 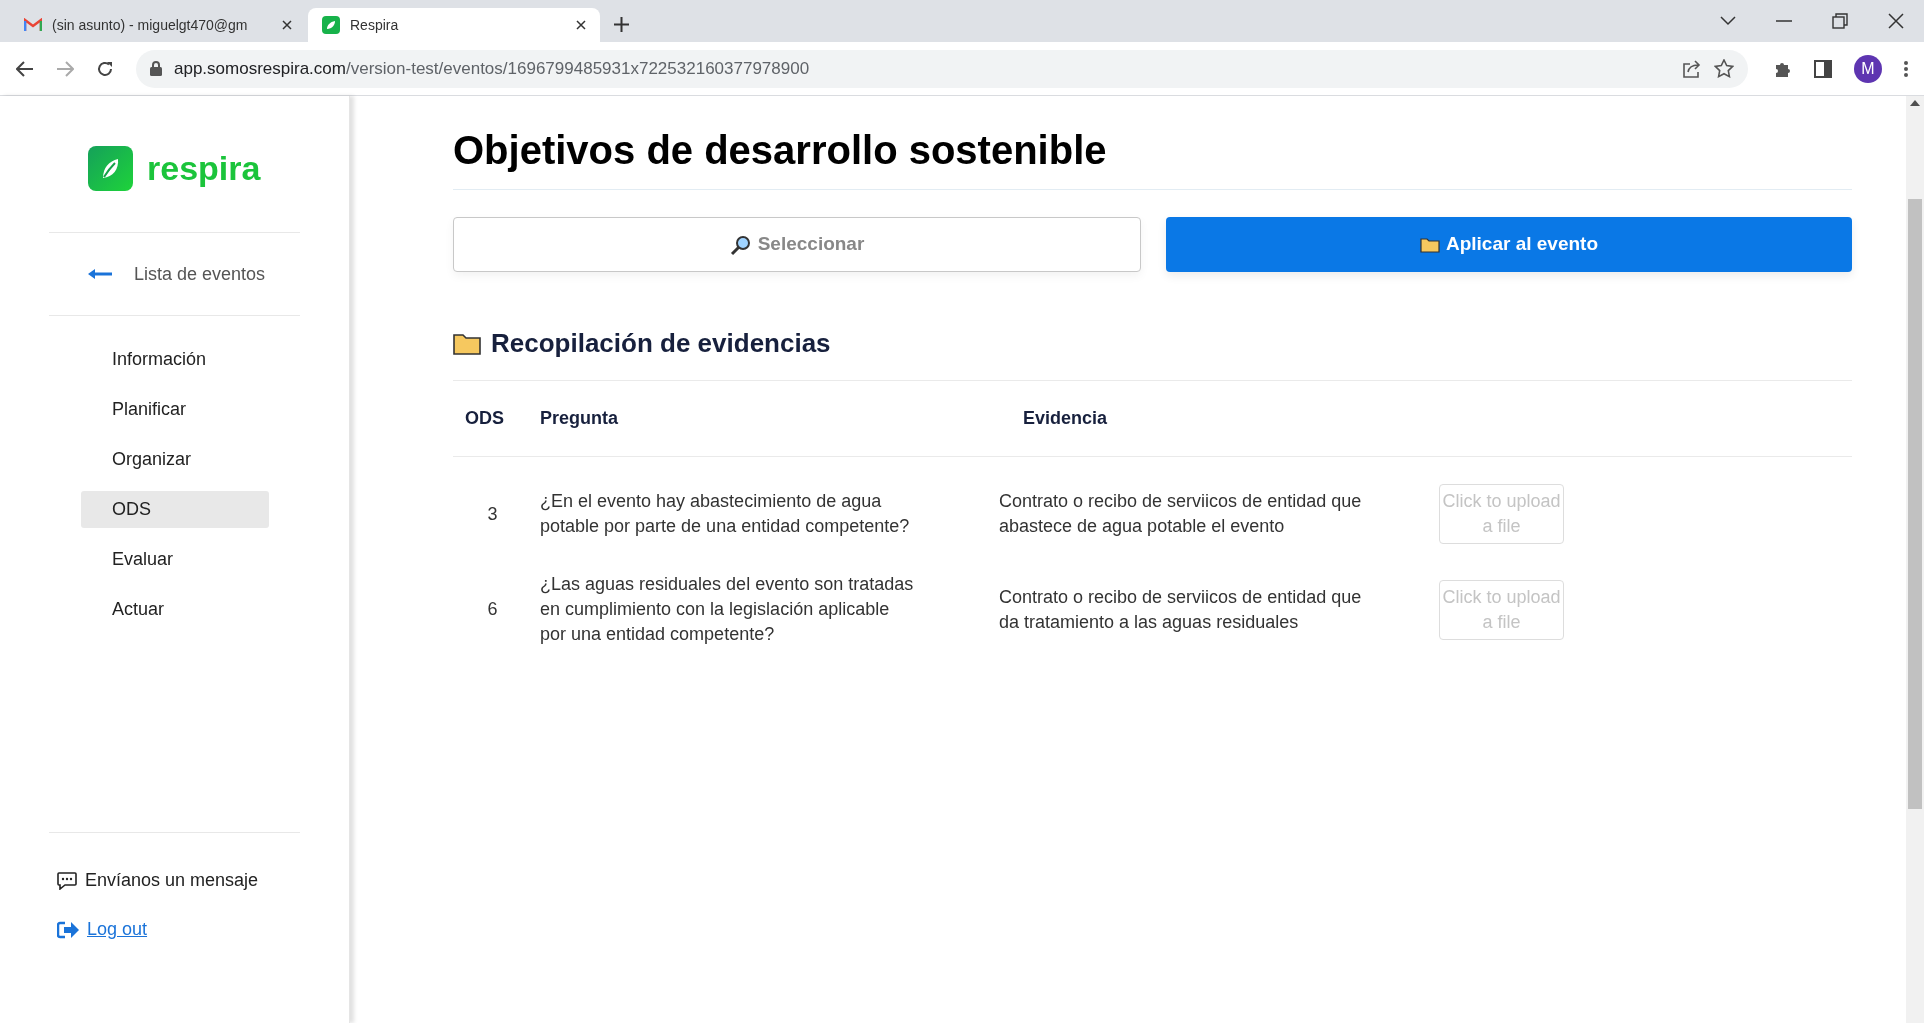 What do you see at coordinates (175, 359) in the screenshot?
I see `nav-item: Información` at bounding box center [175, 359].